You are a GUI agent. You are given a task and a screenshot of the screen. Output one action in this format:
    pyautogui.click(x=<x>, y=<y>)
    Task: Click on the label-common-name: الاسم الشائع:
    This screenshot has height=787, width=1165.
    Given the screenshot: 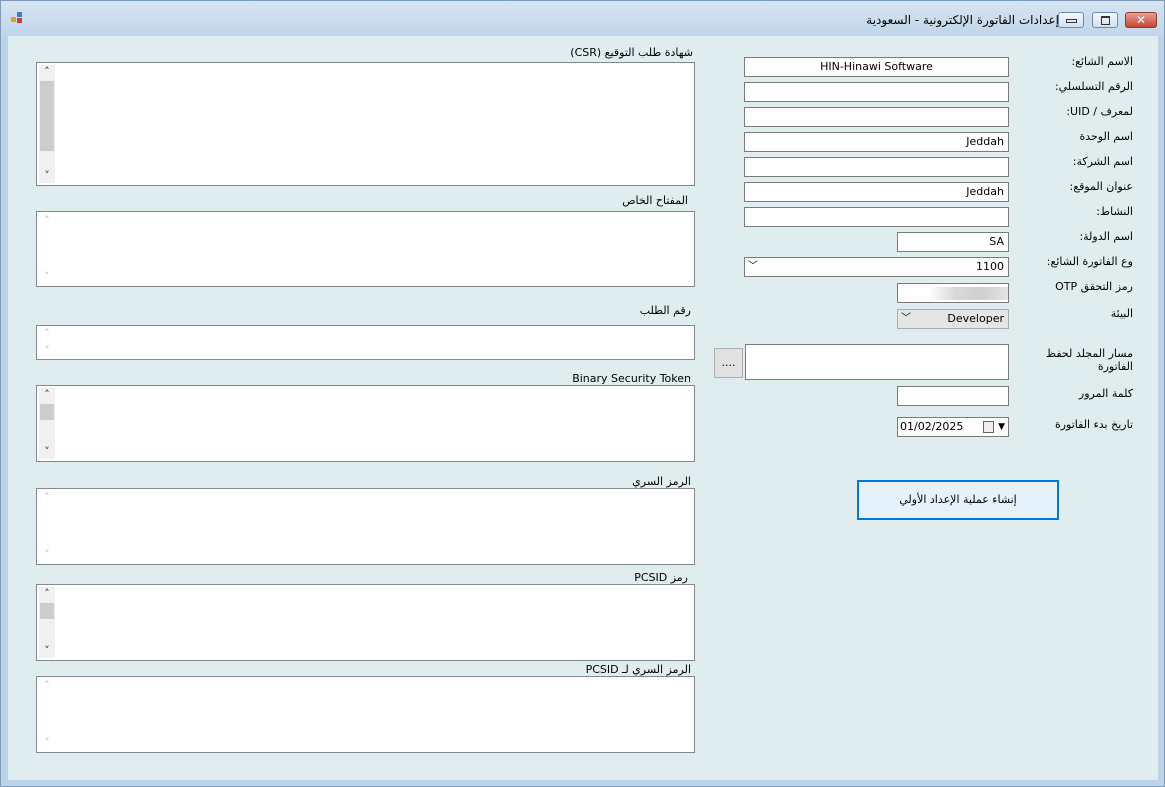 What is the action you would take?
    pyautogui.click(x=1102, y=61)
    